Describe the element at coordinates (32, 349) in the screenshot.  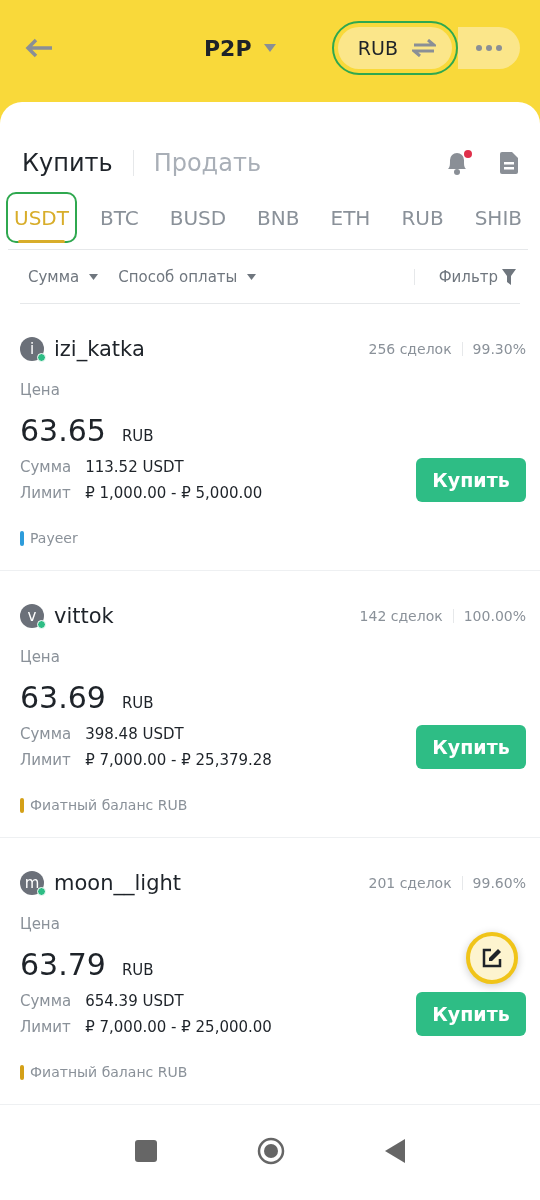
I see `avatar: i` at that location.